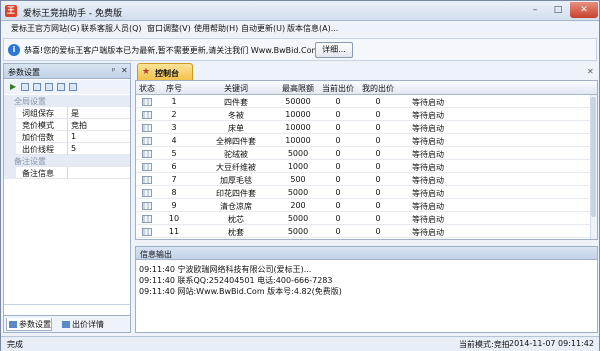 Image resolution: width=600 pixels, height=351 pixels. I want to click on title-bar: 王 爱标王竞拍助手 - 免费版 – □ ✕, so click(300, 11).